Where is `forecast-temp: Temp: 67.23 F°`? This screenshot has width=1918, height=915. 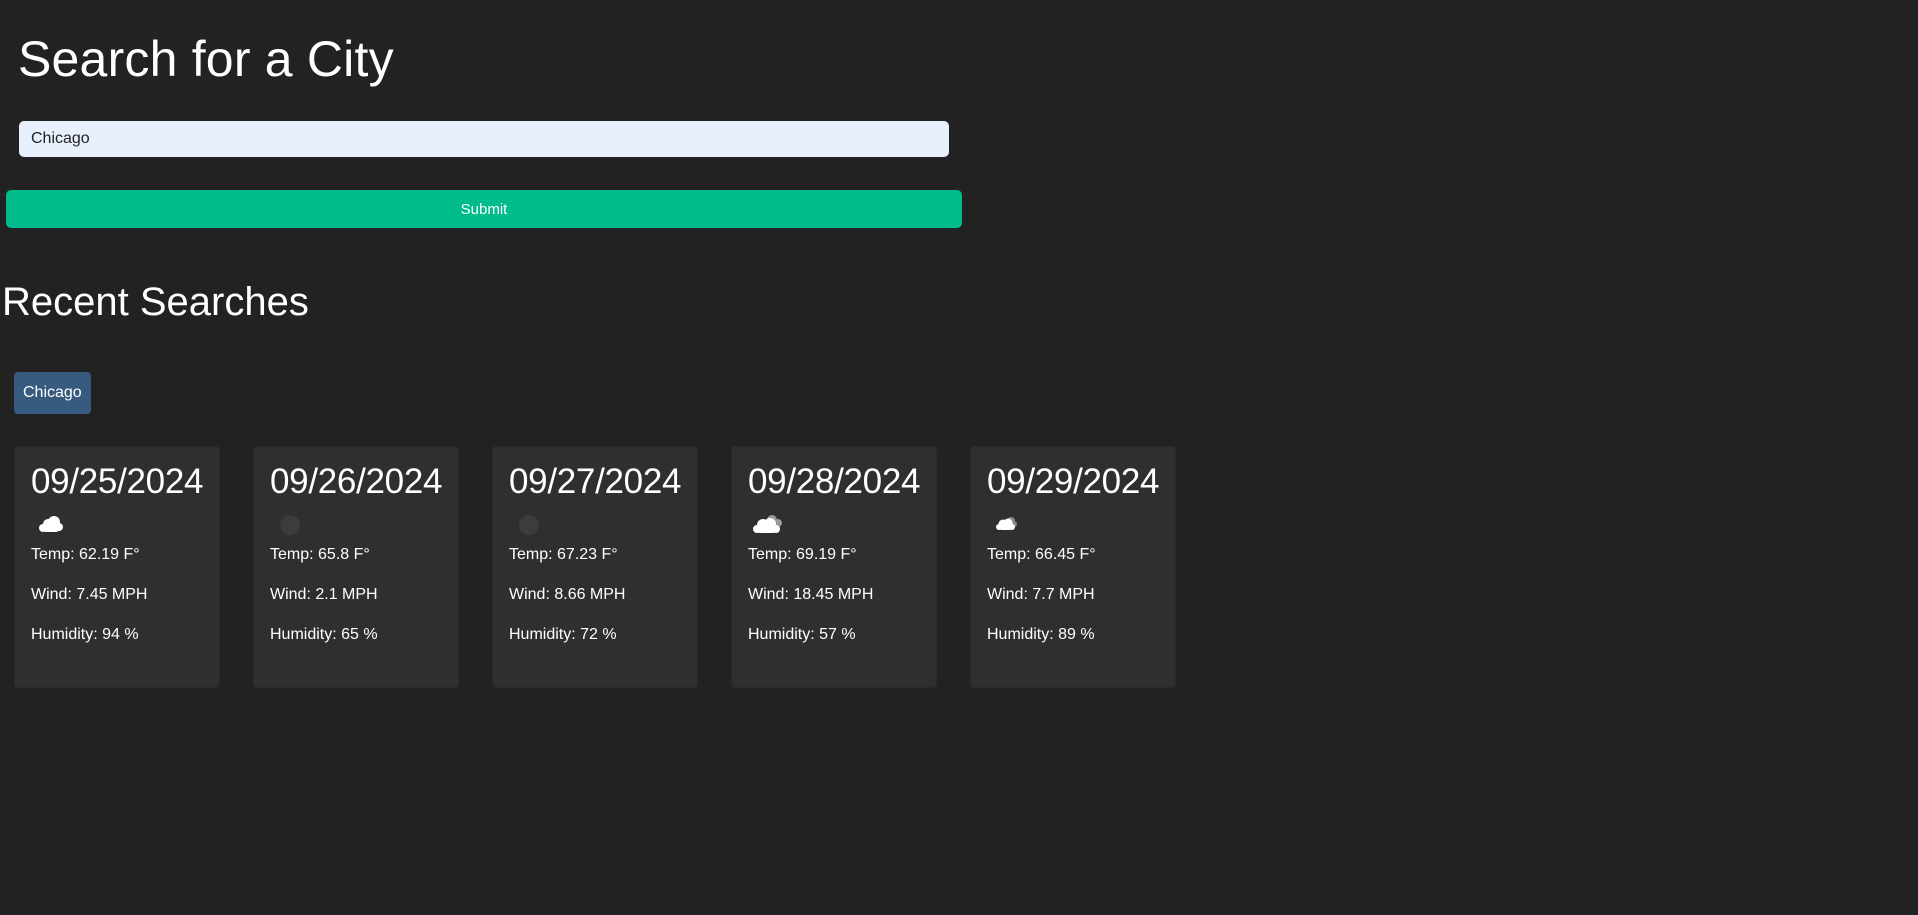 forecast-temp: Temp: 67.23 F° is located at coordinates (563, 554).